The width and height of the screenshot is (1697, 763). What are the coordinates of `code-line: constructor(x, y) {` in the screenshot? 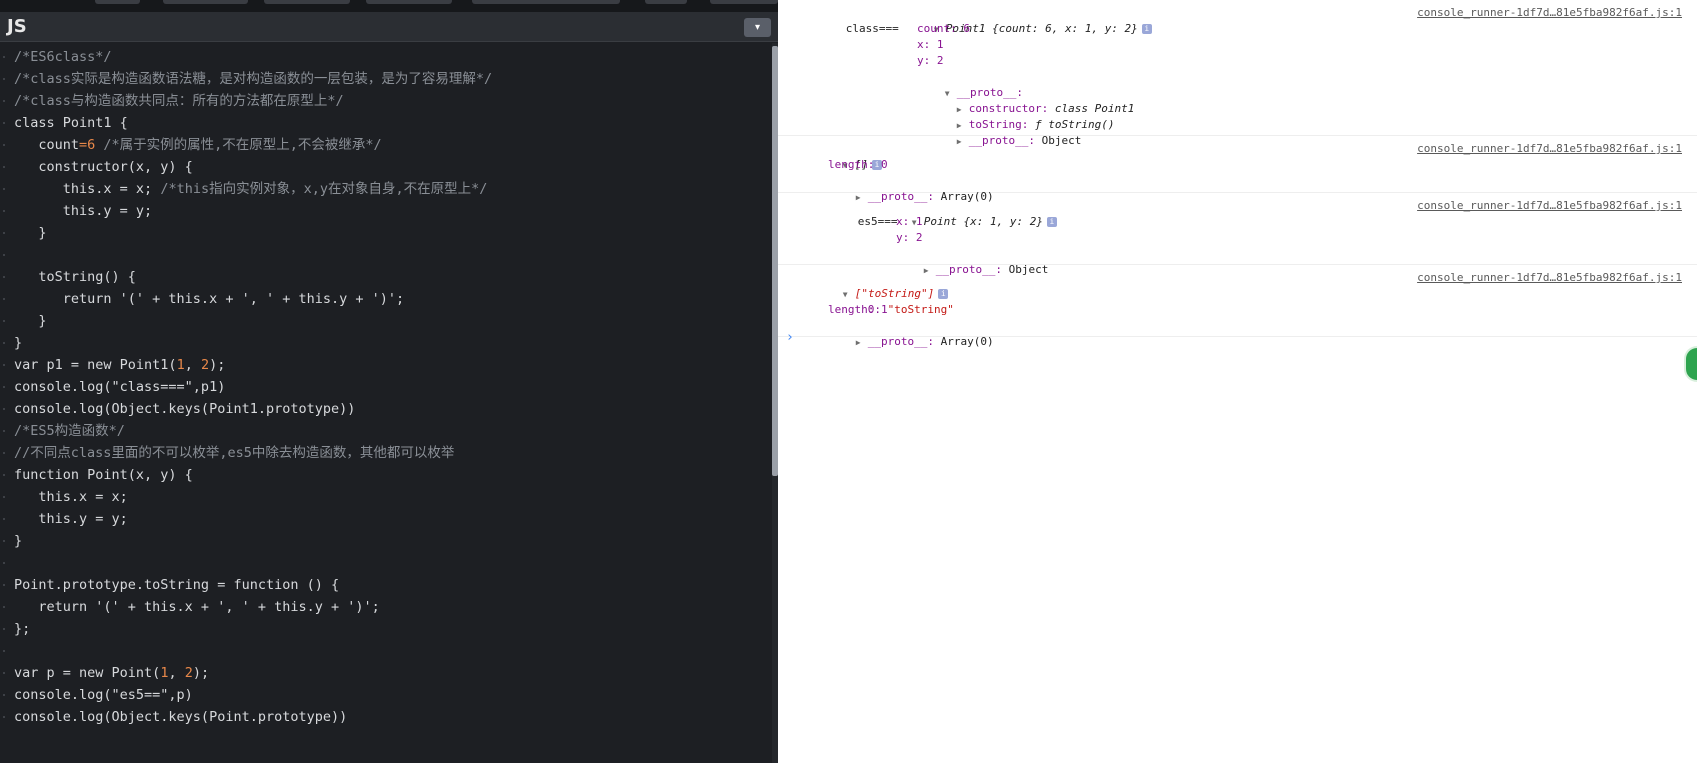 It's located at (98, 167).